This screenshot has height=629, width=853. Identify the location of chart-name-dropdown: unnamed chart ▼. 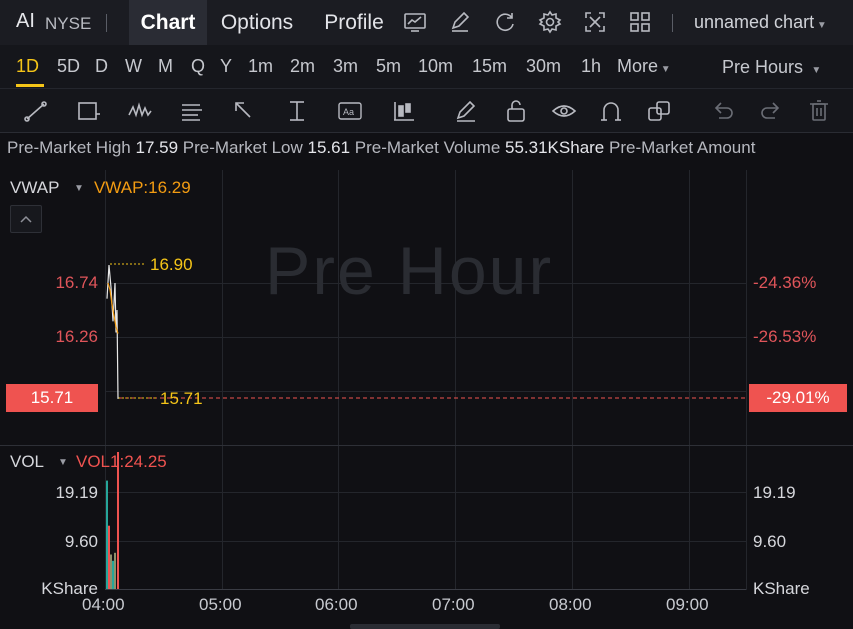
(760, 22).